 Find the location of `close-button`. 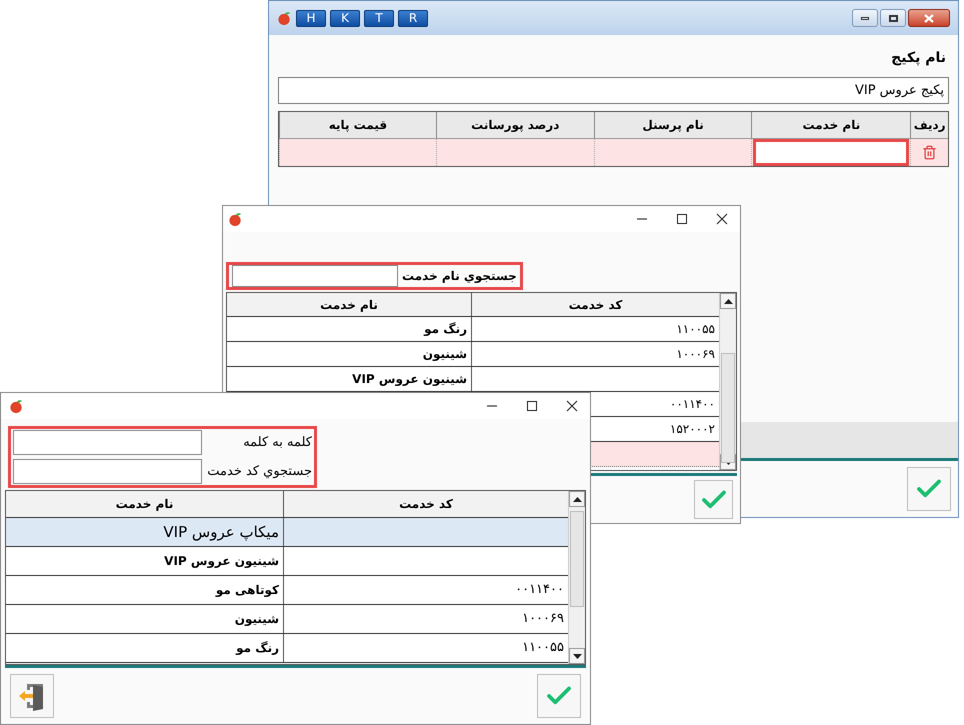

close-button is located at coordinates (929, 18).